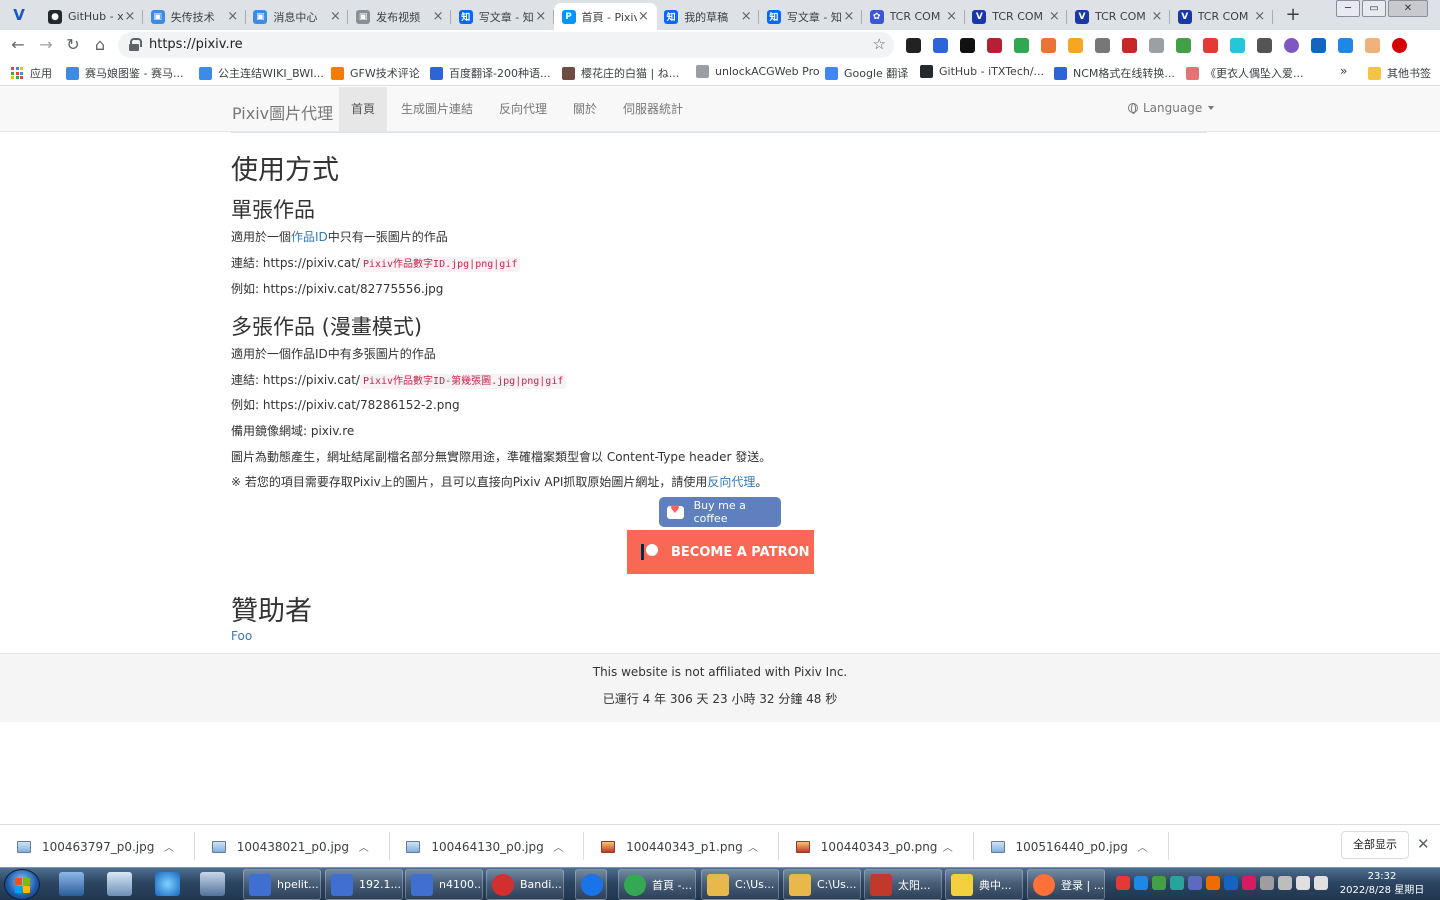  Describe the element at coordinates (1293, 15) in the screenshot. I see `new-tab-button: +` at that location.